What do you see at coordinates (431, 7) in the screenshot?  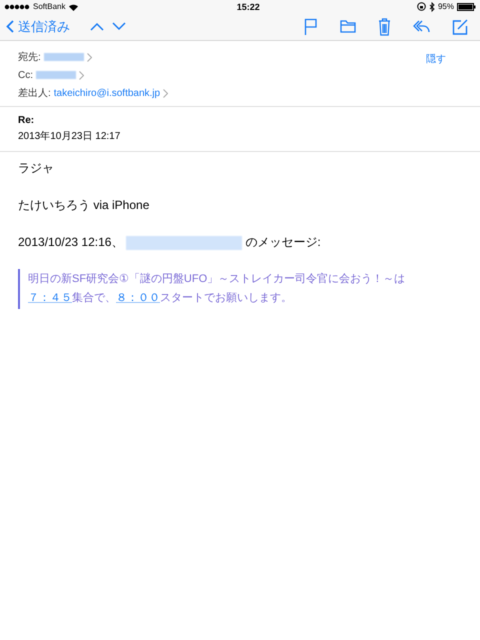 I see `bluetooth-icon` at bounding box center [431, 7].